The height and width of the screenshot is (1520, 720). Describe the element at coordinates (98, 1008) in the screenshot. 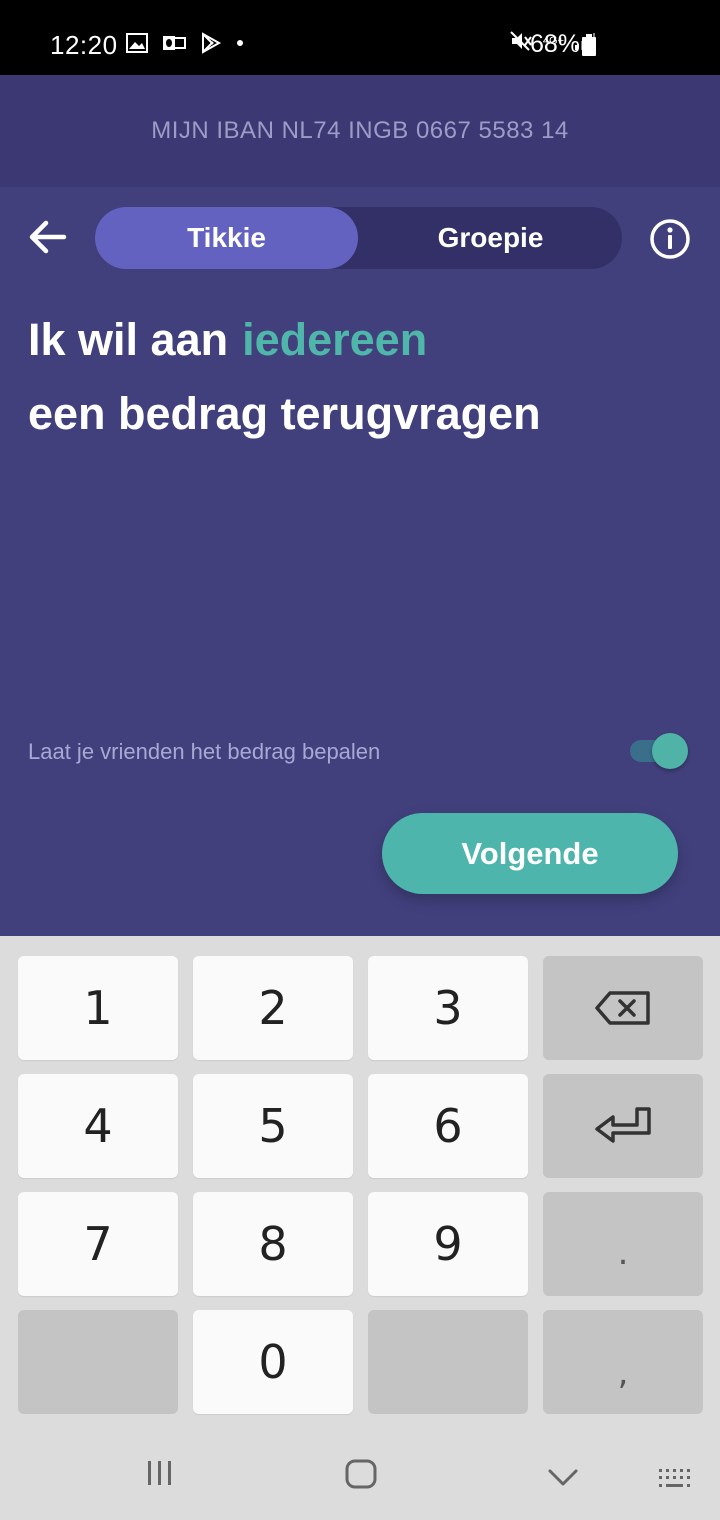

I see `key-1: 1` at that location.